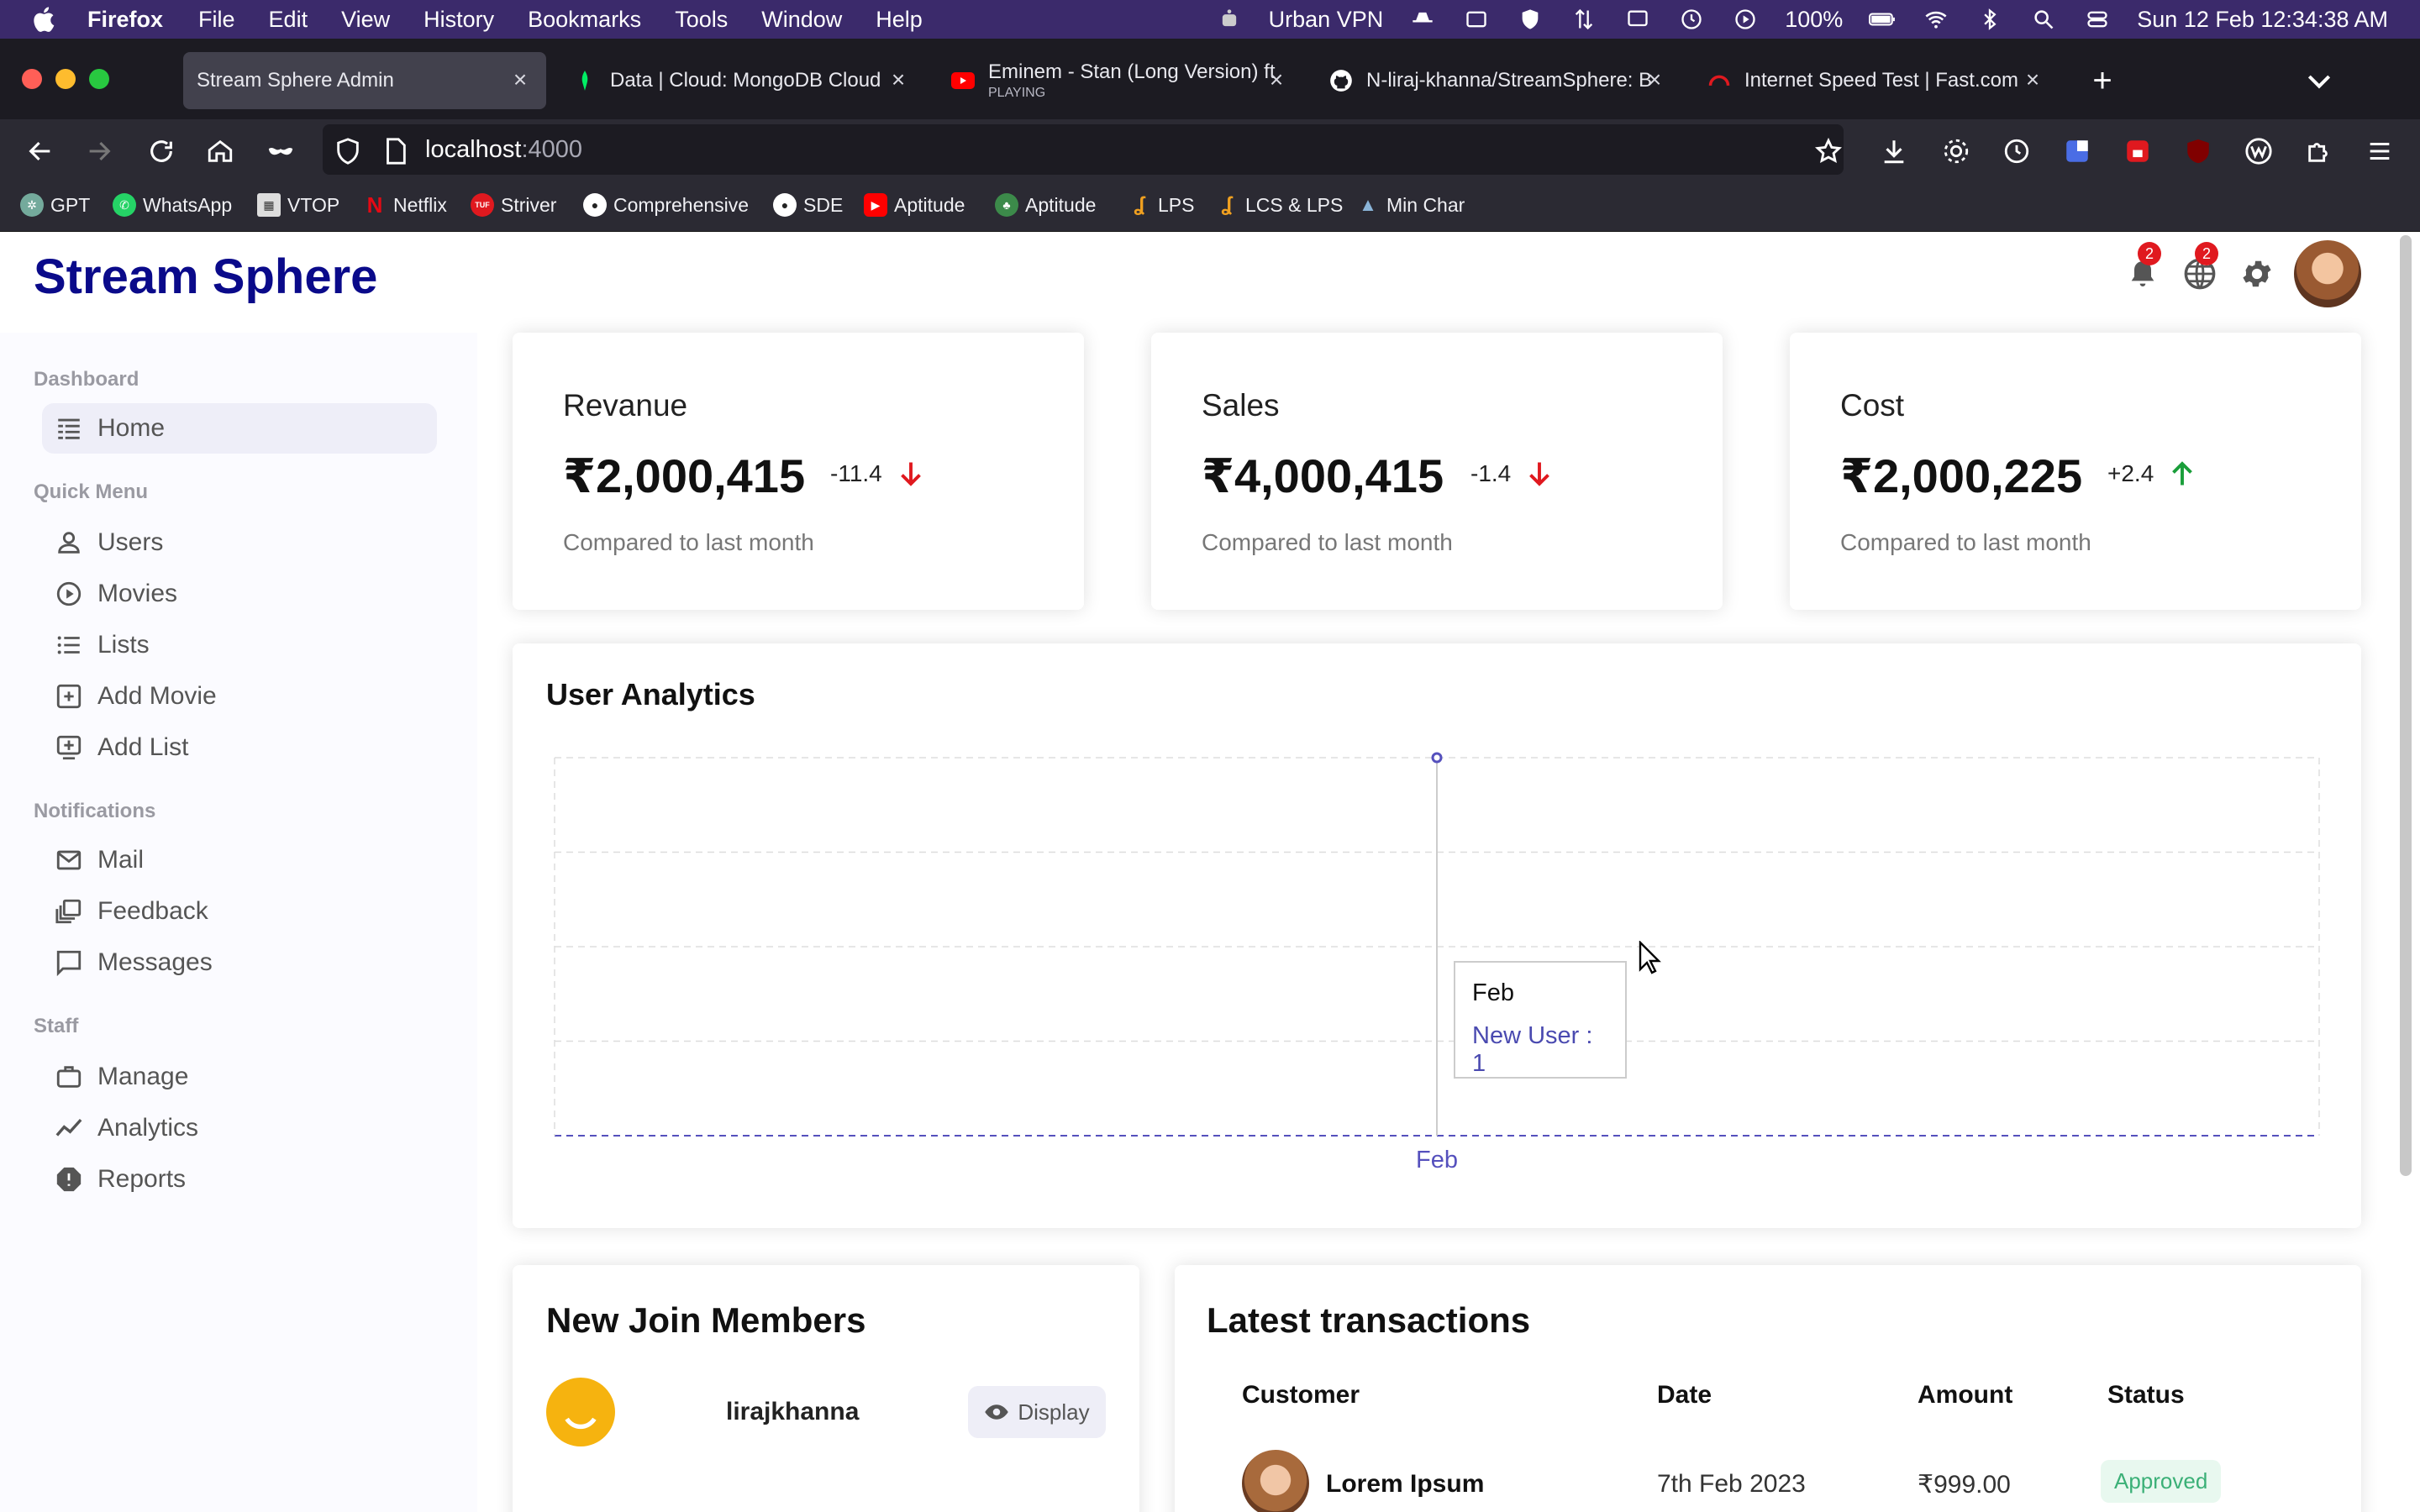 Image resolution: width=2420 pixels, height=1512 pixels. Describe the element at coordinates (2380, 151) in the screenshot. I see `hamburger-menu-icon` at that location.